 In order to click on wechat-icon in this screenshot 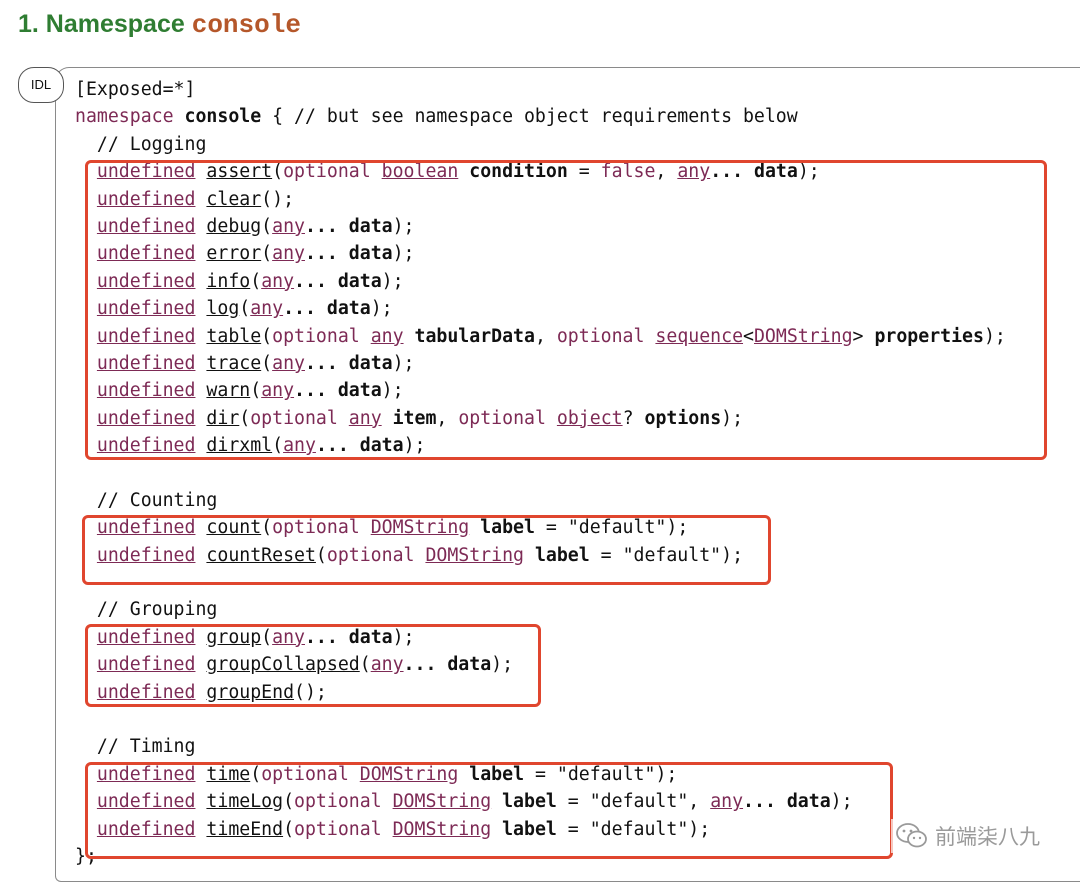, I will do `click(911, 835)`.